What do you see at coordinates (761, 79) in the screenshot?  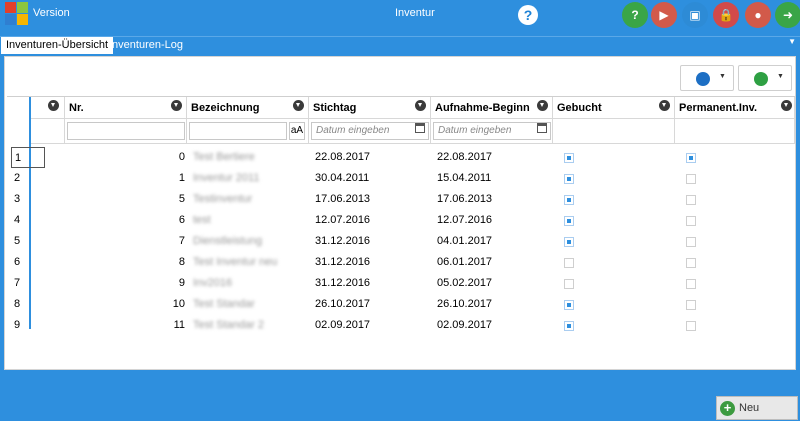 I see `export-icon` at bounding box center [761, 79].